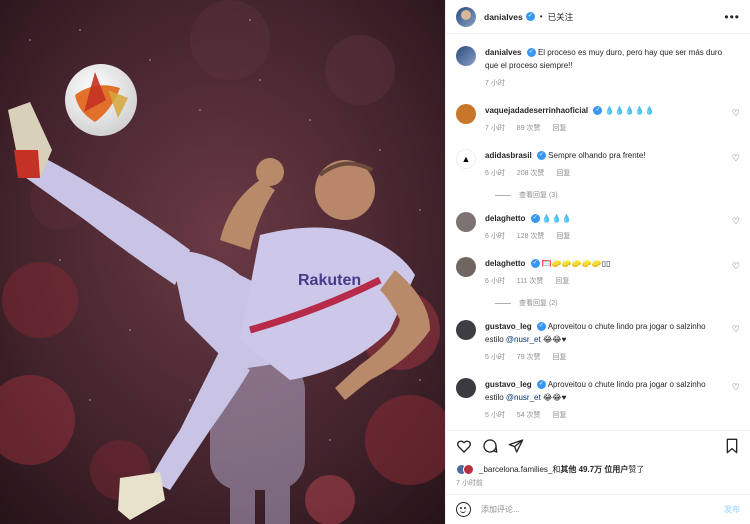  Describe the element at coordinates (598, 486) in the screenshot. I see `post-time: 7 小时前` at that location.